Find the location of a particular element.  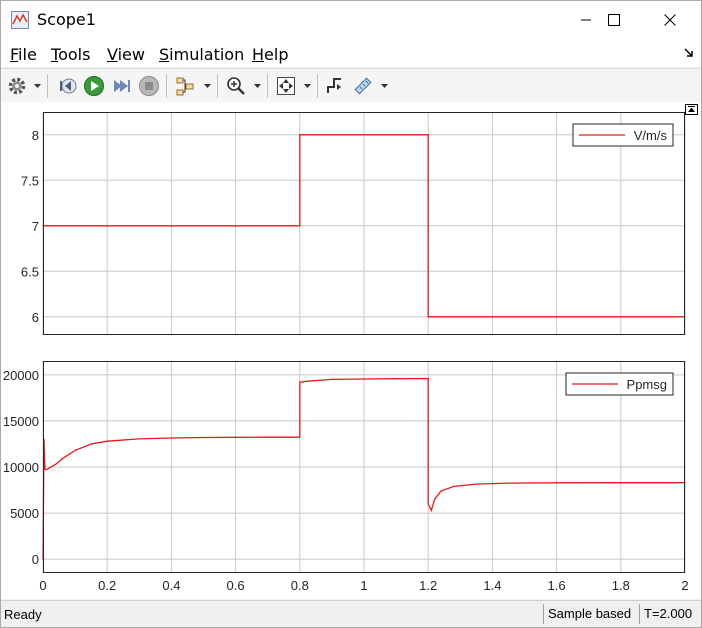

triggers-button is located at coordinates (335, 86).